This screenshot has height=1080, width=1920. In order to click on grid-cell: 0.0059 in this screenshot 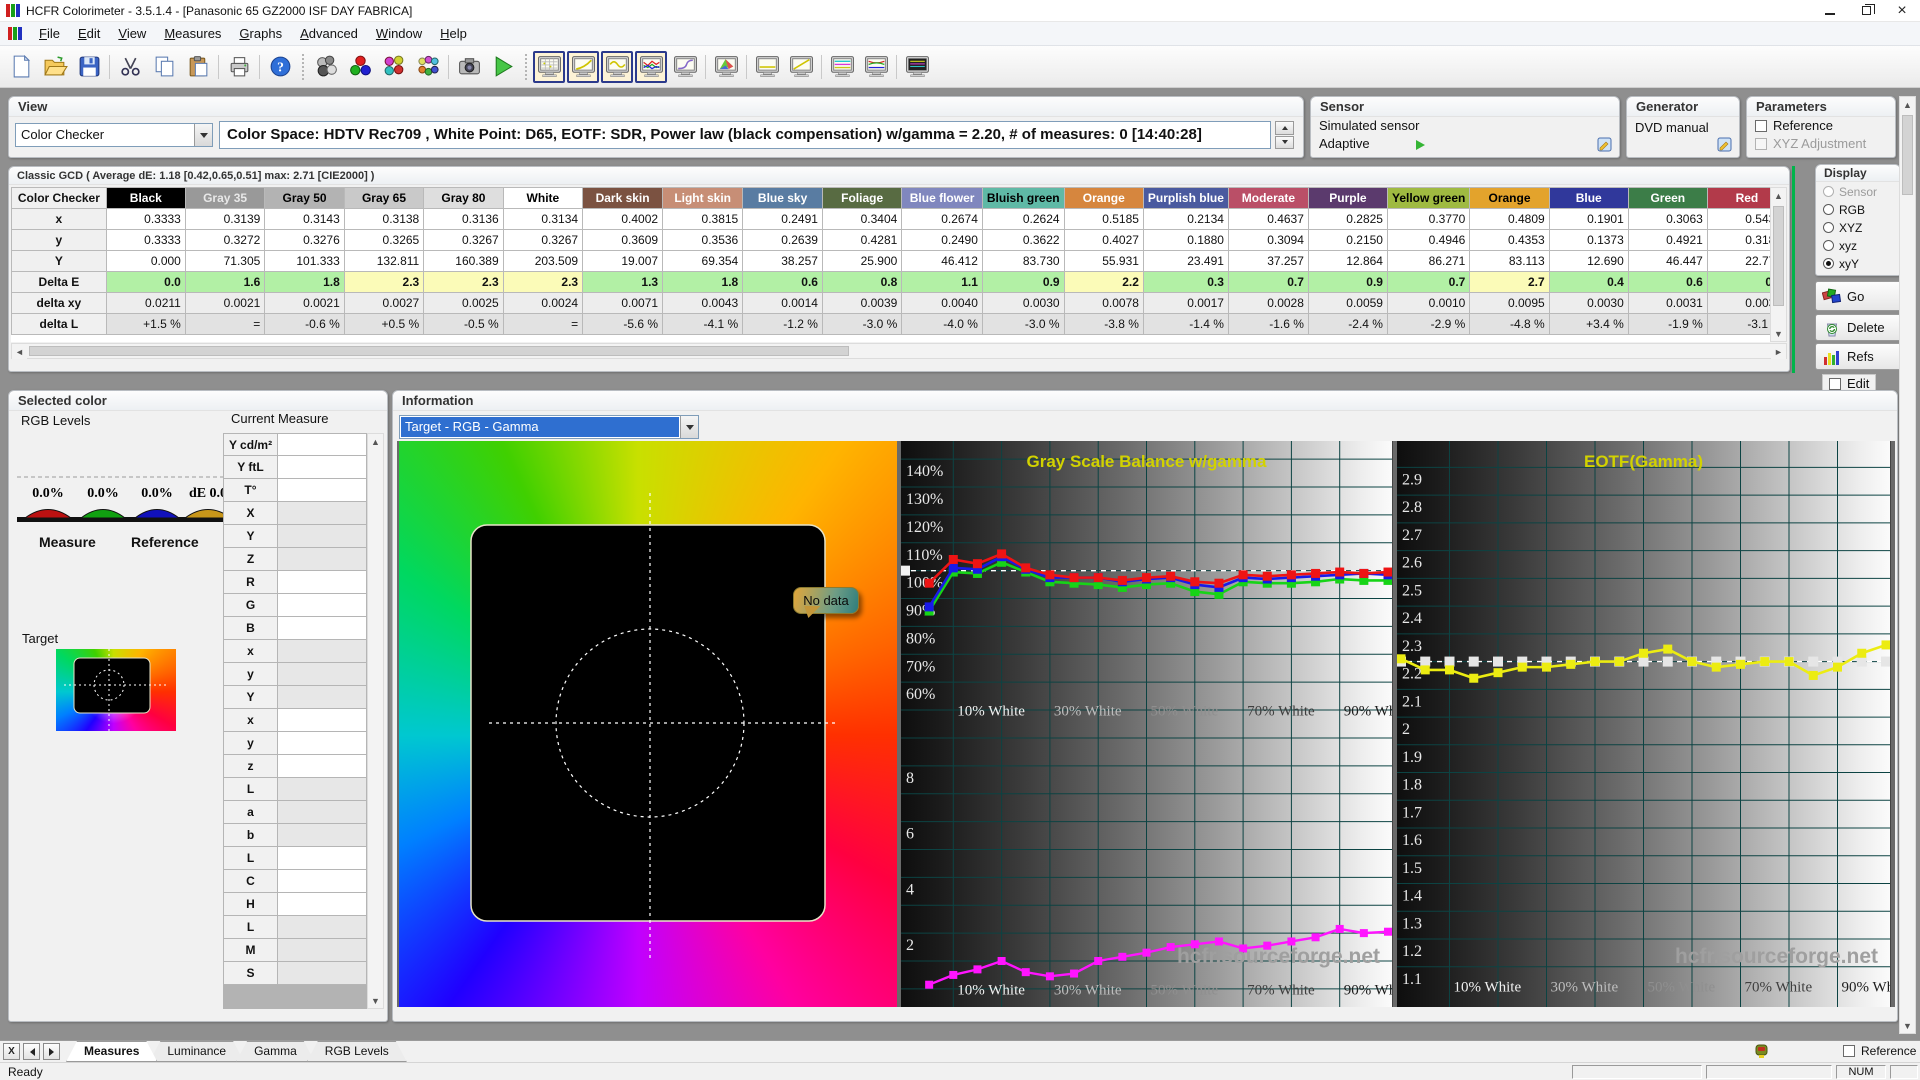, I will do `click(1347, 303)`.